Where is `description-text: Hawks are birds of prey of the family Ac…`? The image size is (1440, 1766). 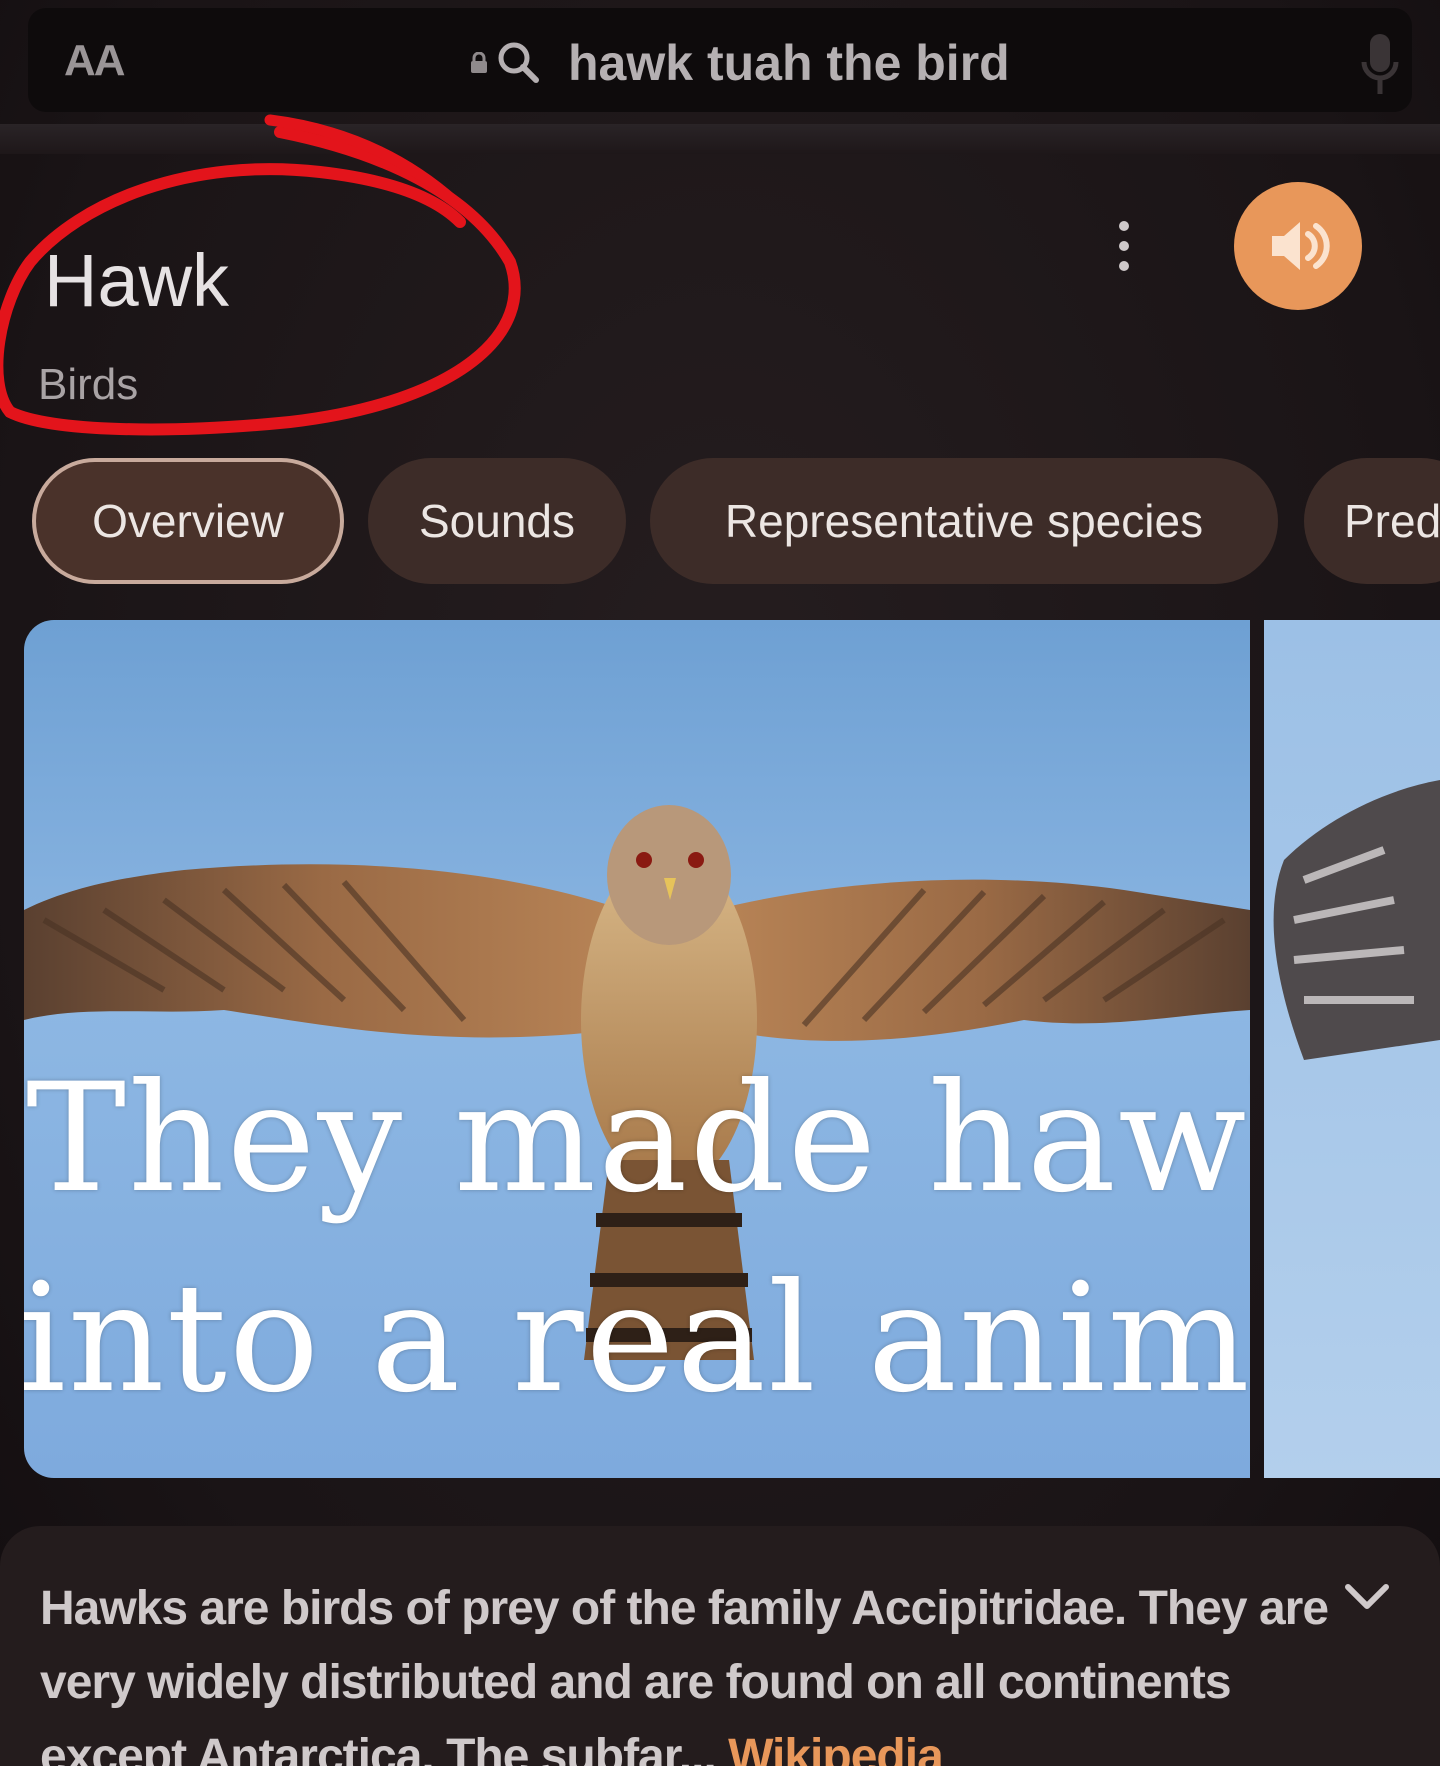
description-text: Hawks are birds of prey of the family Ac… is located at coordinates (684, 1674).